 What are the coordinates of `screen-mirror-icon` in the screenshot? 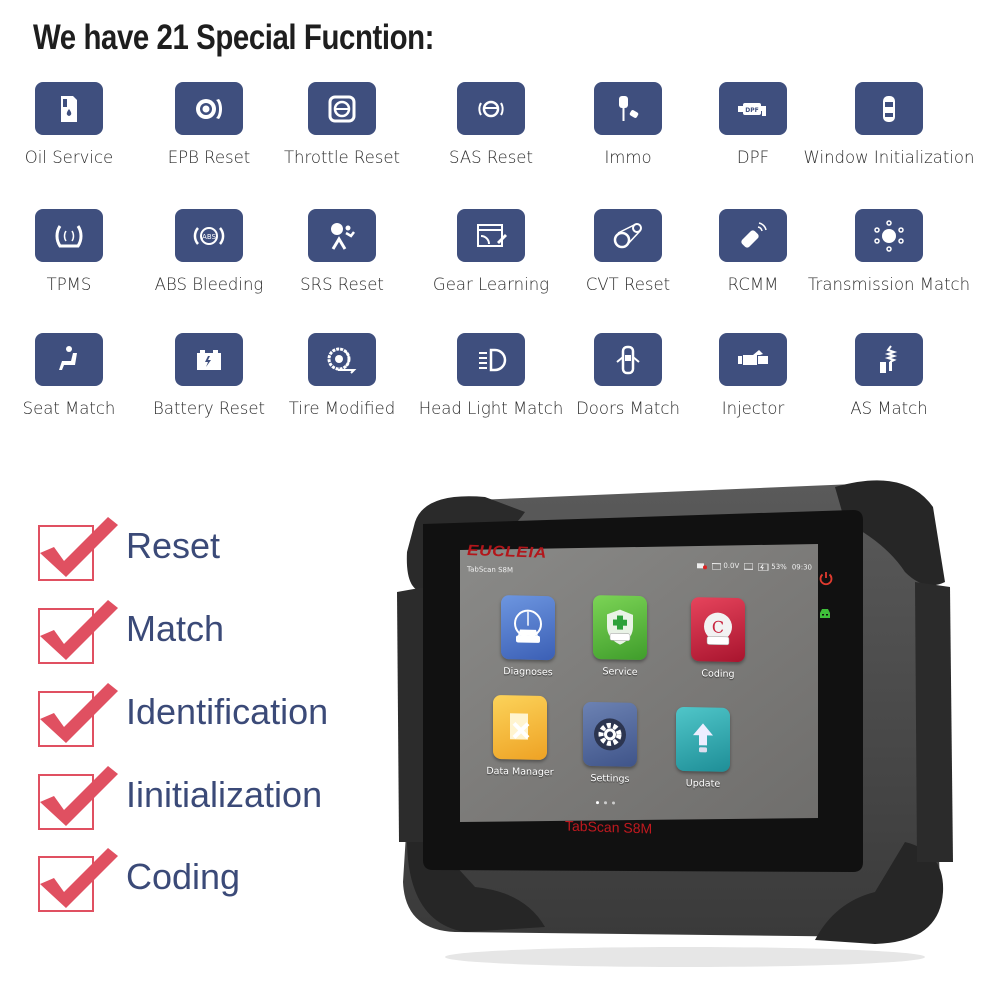 It's located at (749, 566).